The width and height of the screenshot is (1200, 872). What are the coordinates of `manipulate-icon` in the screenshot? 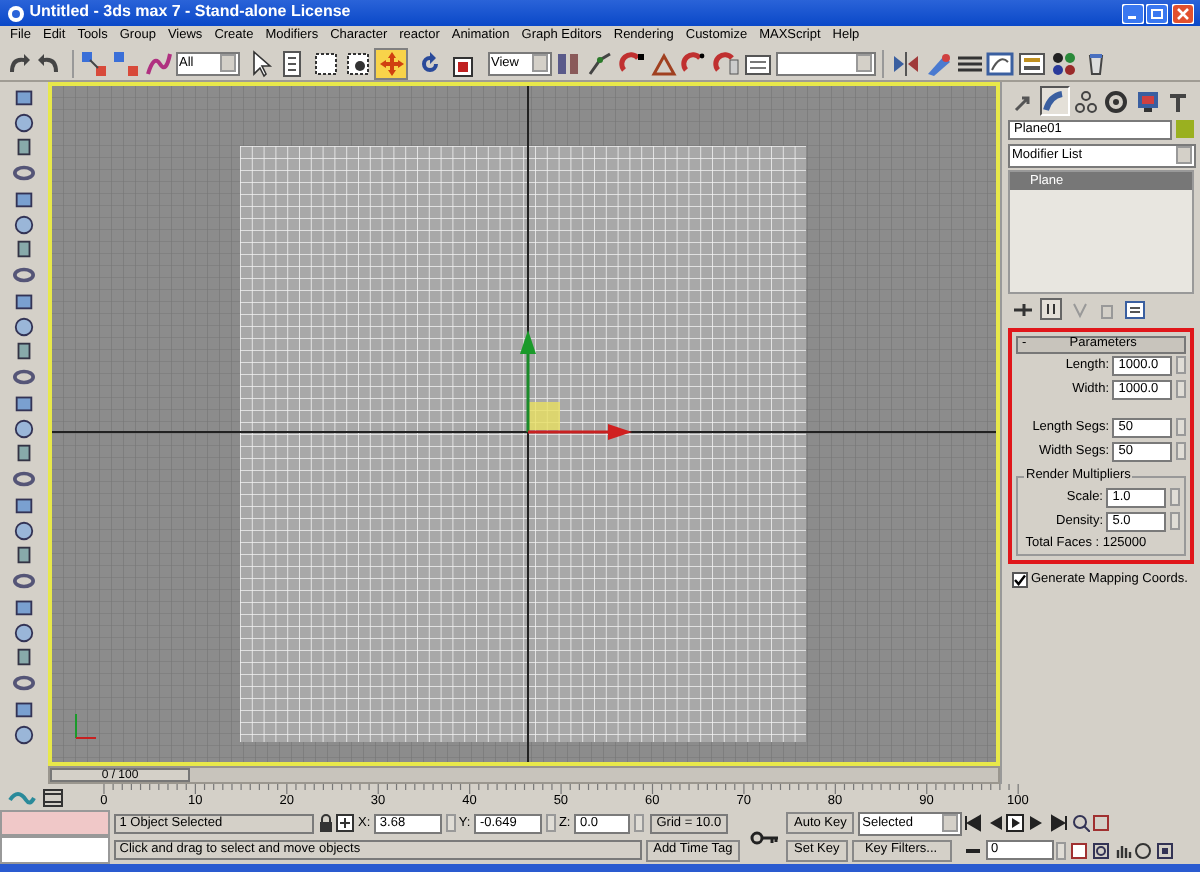 It's located at (600, 63).